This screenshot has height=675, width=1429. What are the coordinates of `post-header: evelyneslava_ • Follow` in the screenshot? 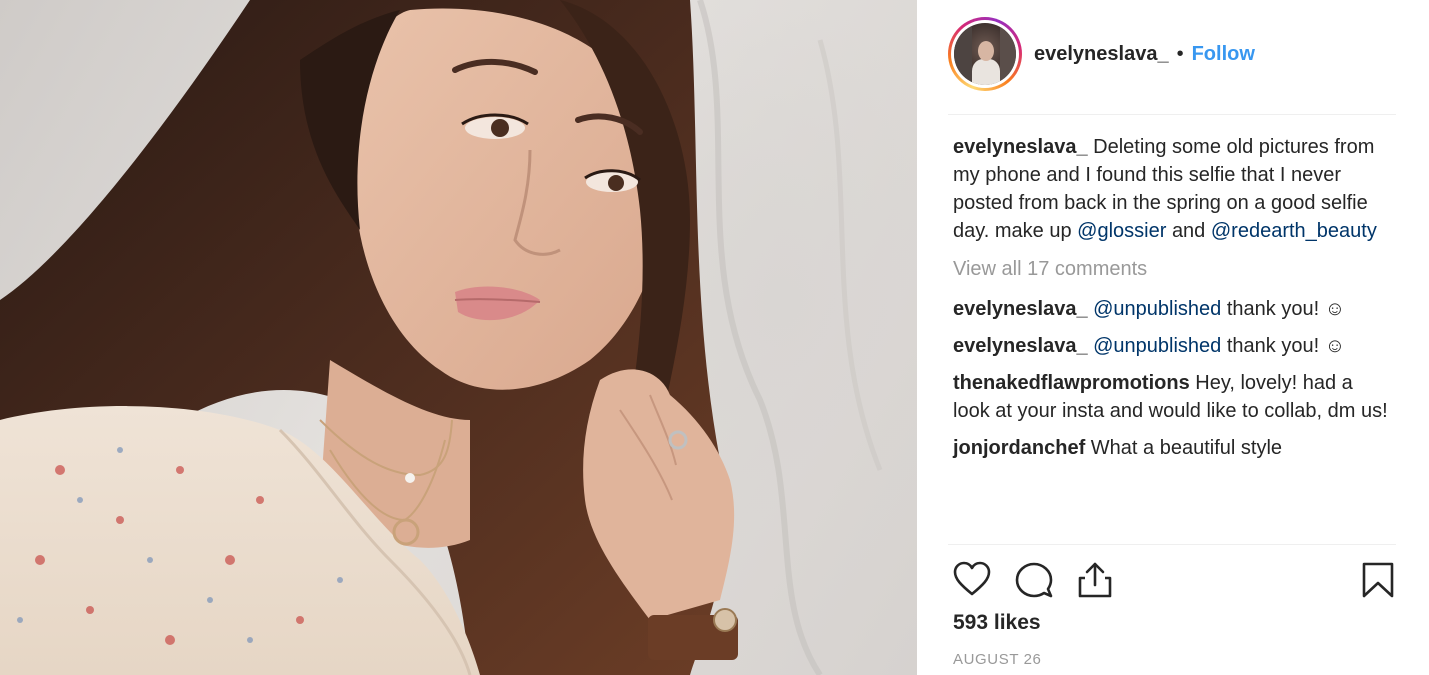 It's located at (1173, 54).